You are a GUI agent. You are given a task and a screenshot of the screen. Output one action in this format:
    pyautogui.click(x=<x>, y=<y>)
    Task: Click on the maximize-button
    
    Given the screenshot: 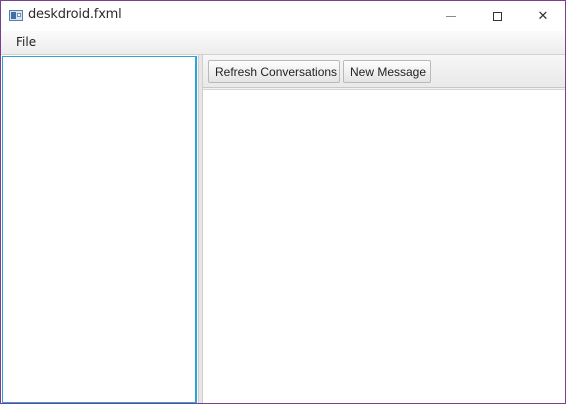 What is the action you would take?
    pyautogui.click(x=497, y=16)
    